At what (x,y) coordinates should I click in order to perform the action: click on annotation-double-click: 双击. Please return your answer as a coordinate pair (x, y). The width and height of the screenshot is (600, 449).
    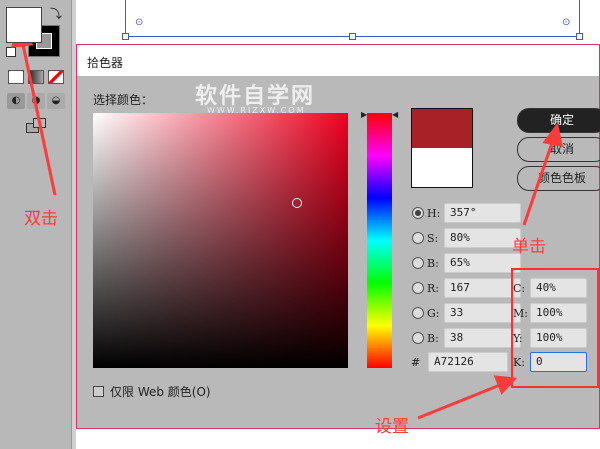
    Looking at the image, I should click on (41, 219).